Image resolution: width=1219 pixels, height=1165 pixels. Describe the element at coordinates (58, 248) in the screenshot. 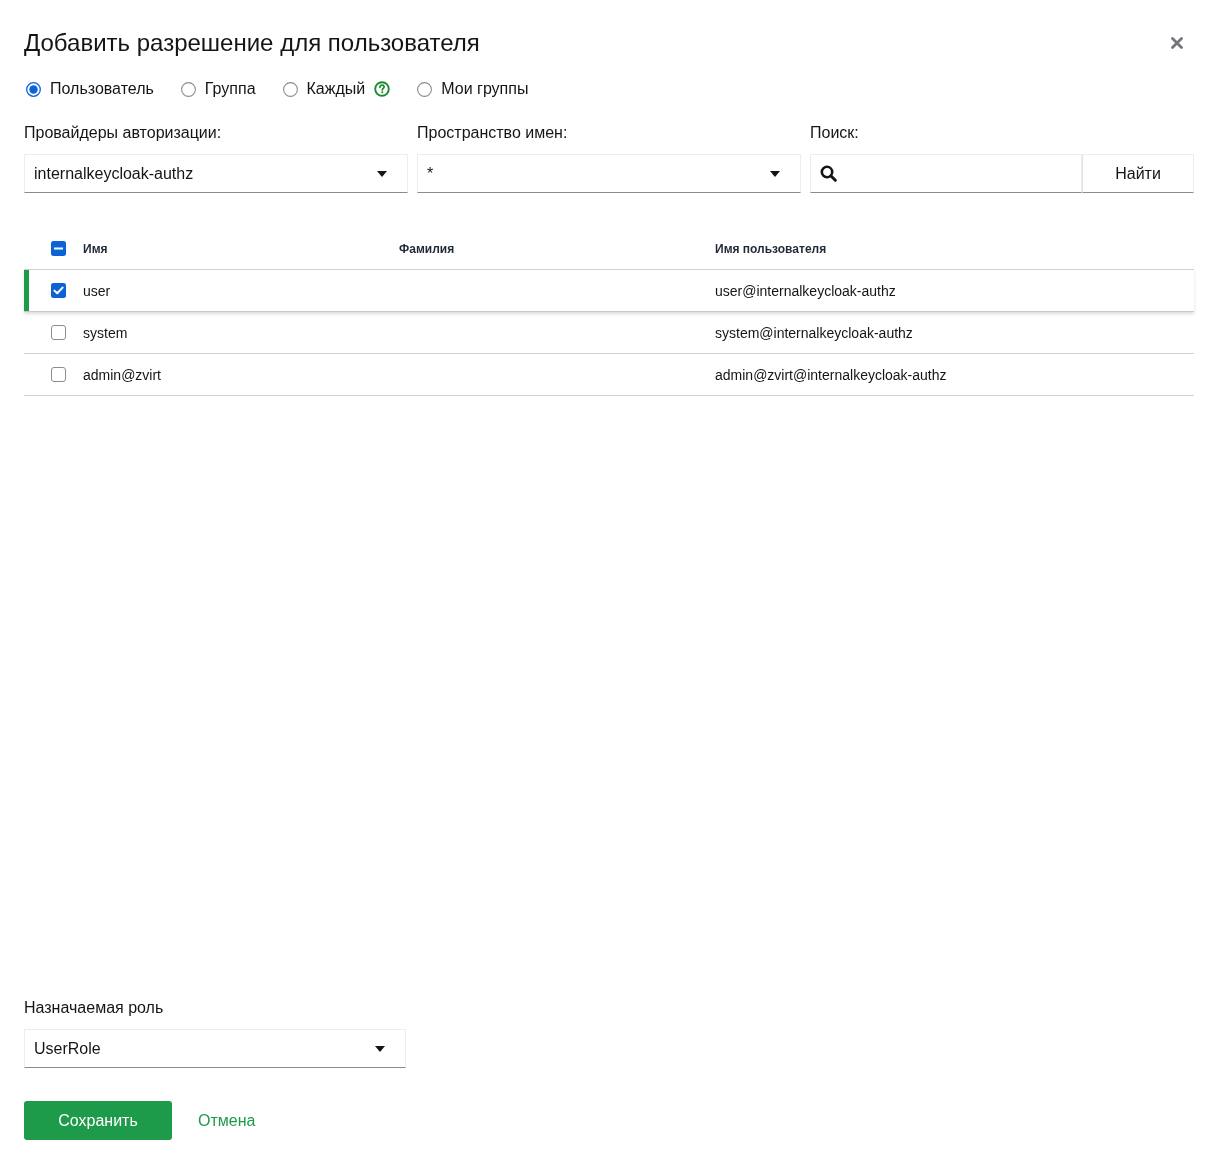

I see `select-all-checkbox` at that location.